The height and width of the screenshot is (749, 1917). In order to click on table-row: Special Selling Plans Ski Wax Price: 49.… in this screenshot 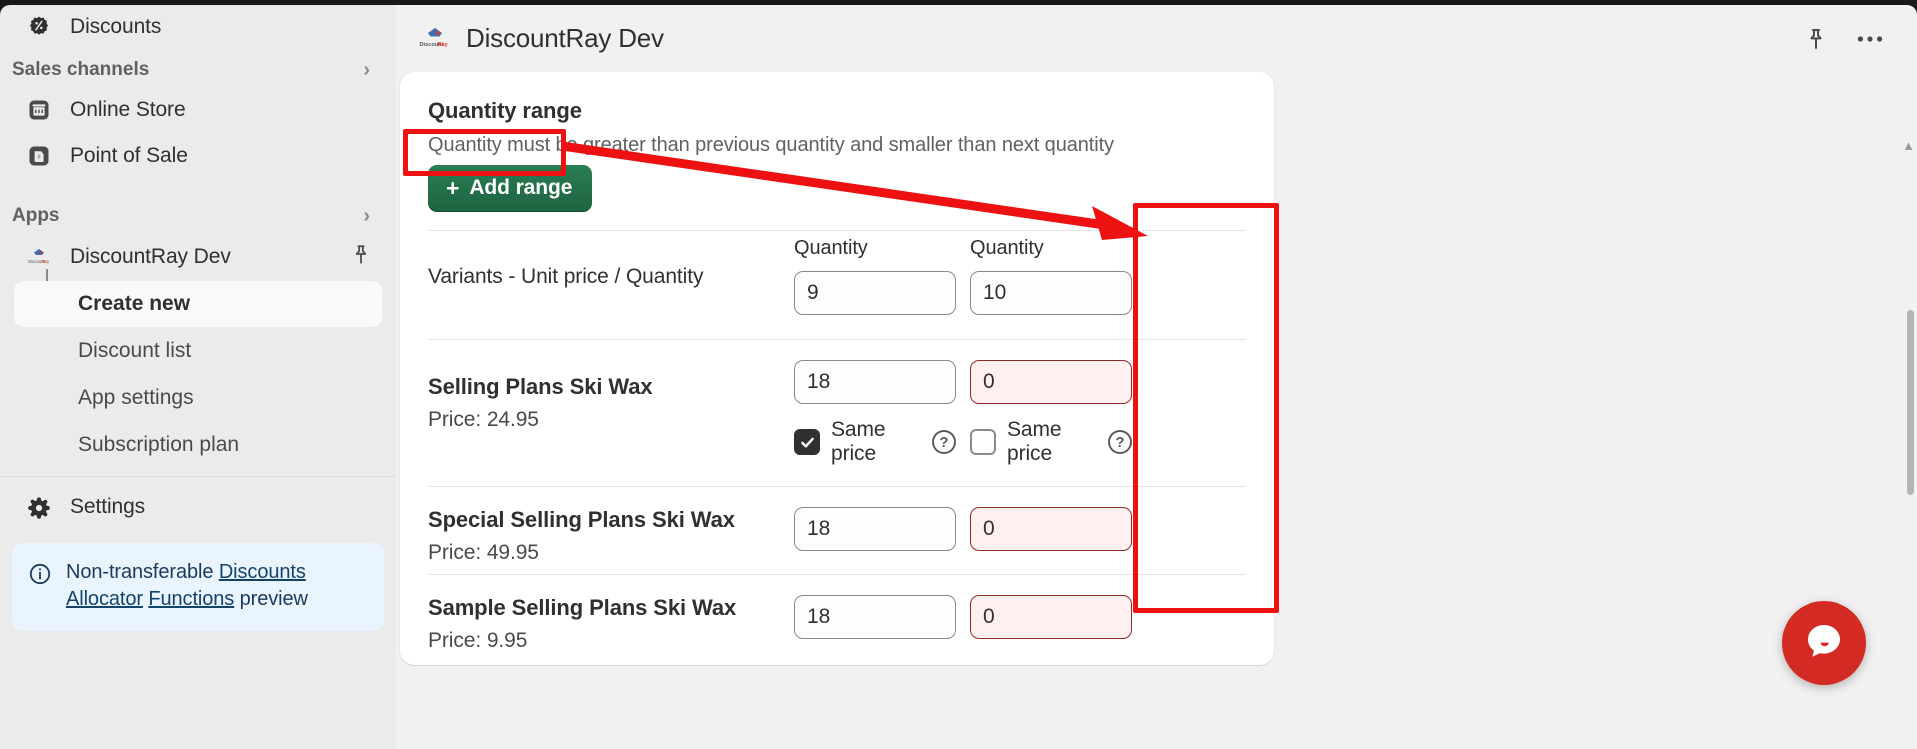, I will do `click(837, 530)`.